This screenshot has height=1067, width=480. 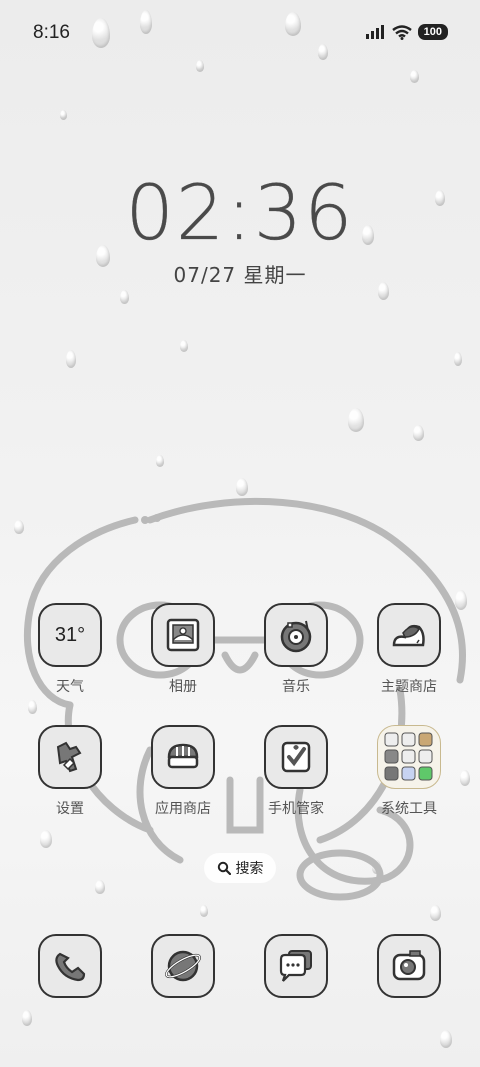 I want to click on dock-camera, so click(x=409, y=966).